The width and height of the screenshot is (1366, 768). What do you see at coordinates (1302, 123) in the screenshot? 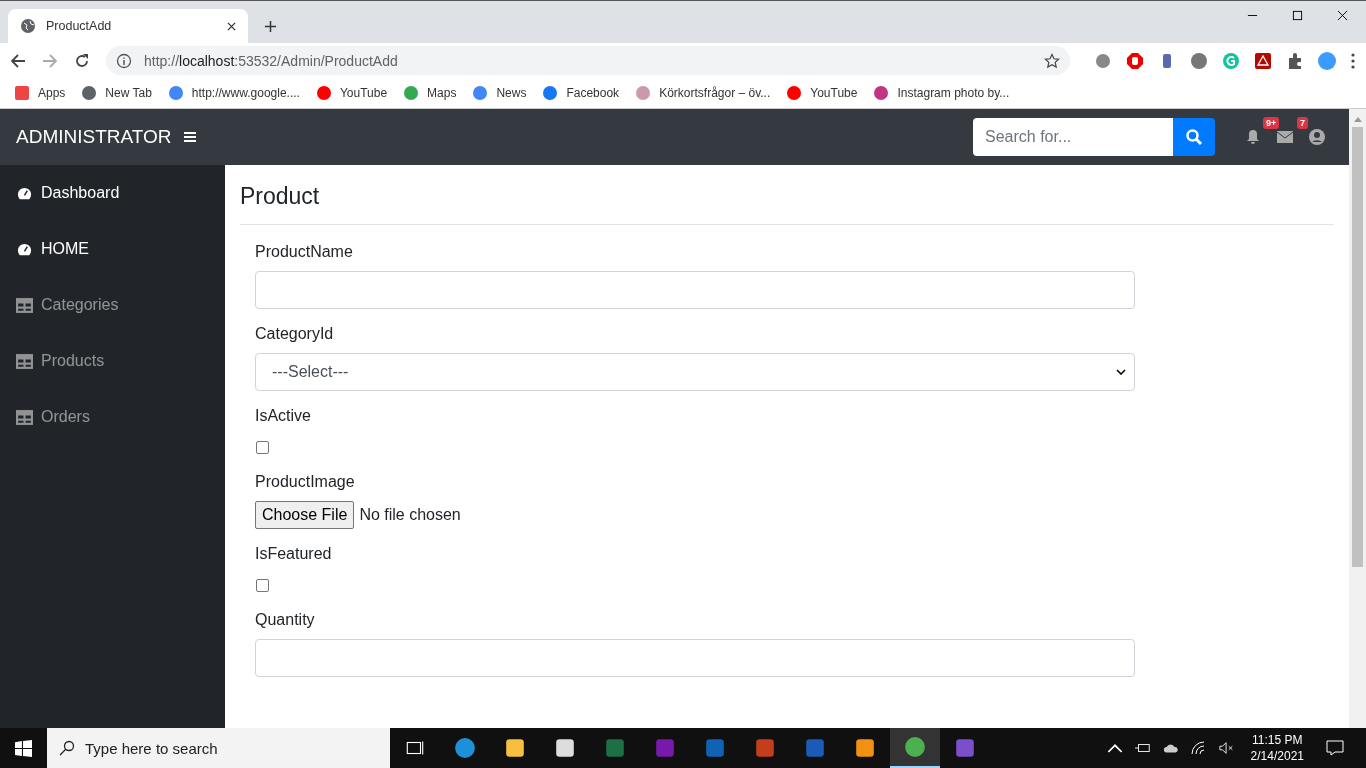
I see `notification-count: 7` at bounding box center [1302, 123].